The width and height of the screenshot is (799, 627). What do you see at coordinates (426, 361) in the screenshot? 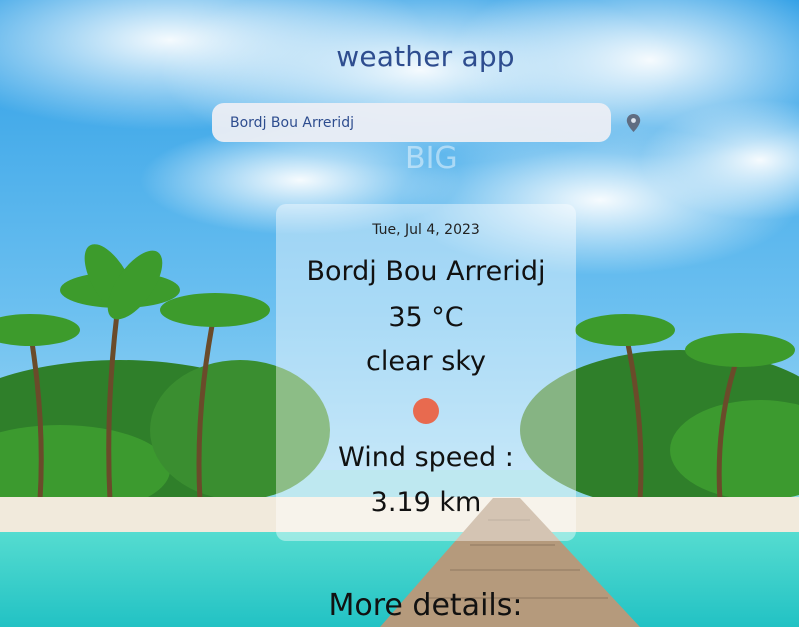
I see `weather-description: clear sky` at bounding box center [426, 361].